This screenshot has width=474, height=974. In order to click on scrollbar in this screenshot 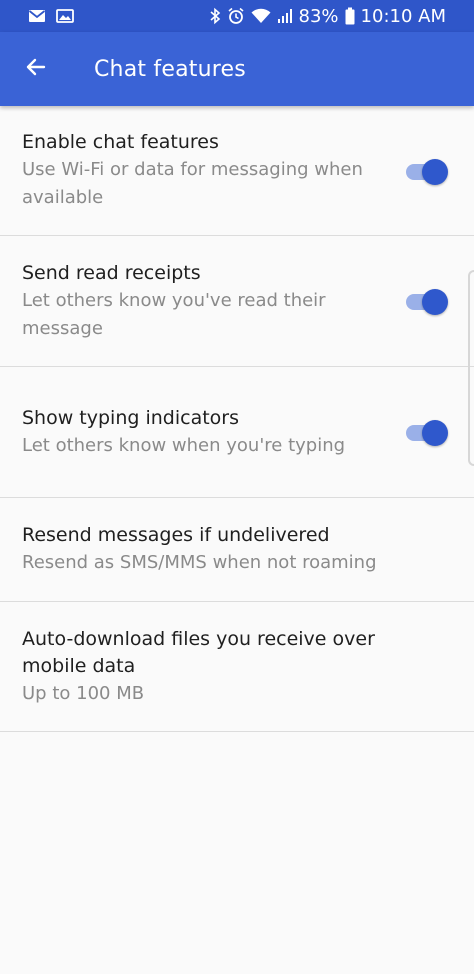, I will do `click(471, 368)`.